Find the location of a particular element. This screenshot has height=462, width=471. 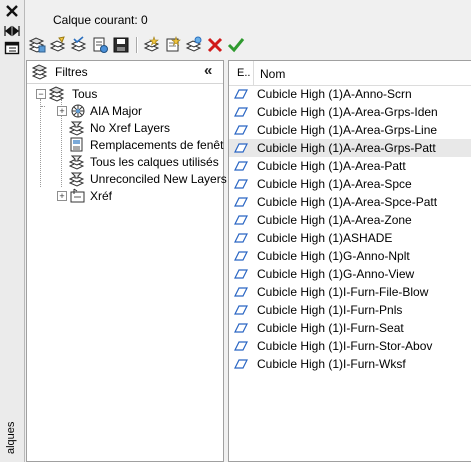

xref-icon is located at coordinates (78, 196).